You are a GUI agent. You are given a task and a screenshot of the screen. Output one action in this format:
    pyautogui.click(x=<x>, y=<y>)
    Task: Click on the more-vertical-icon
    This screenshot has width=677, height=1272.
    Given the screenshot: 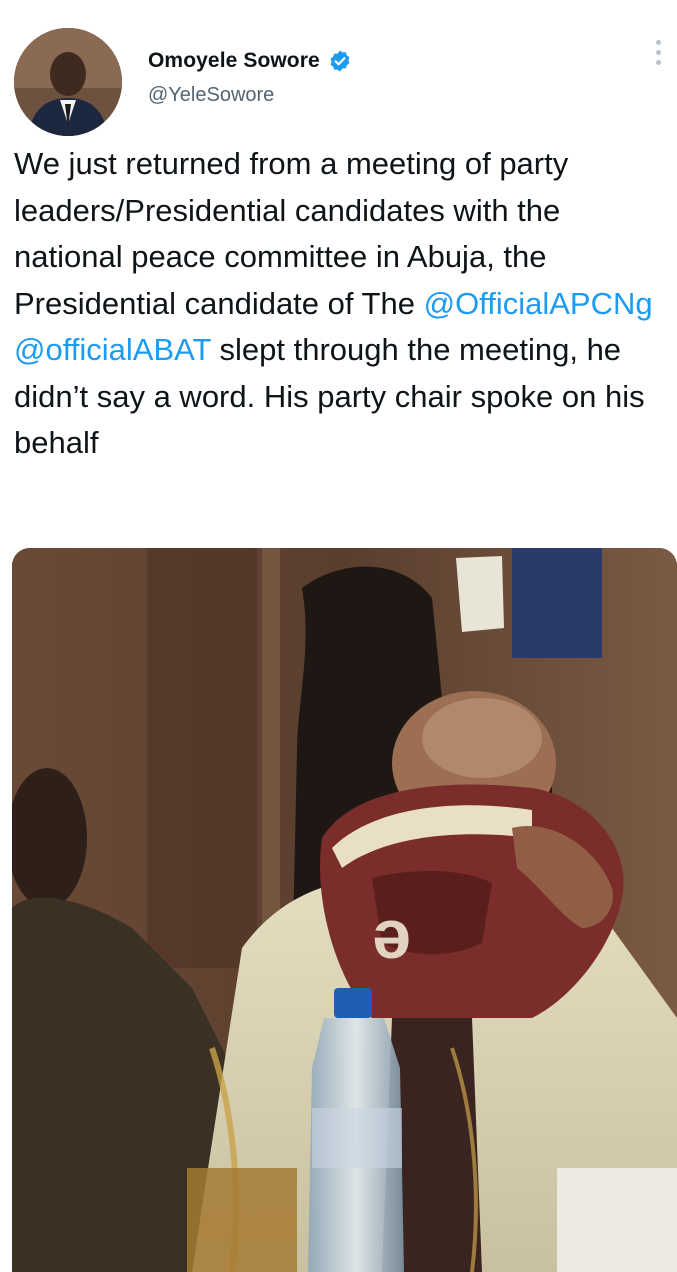 What is the action you would take?
    pyautogui.click(x=658, y=56)
    